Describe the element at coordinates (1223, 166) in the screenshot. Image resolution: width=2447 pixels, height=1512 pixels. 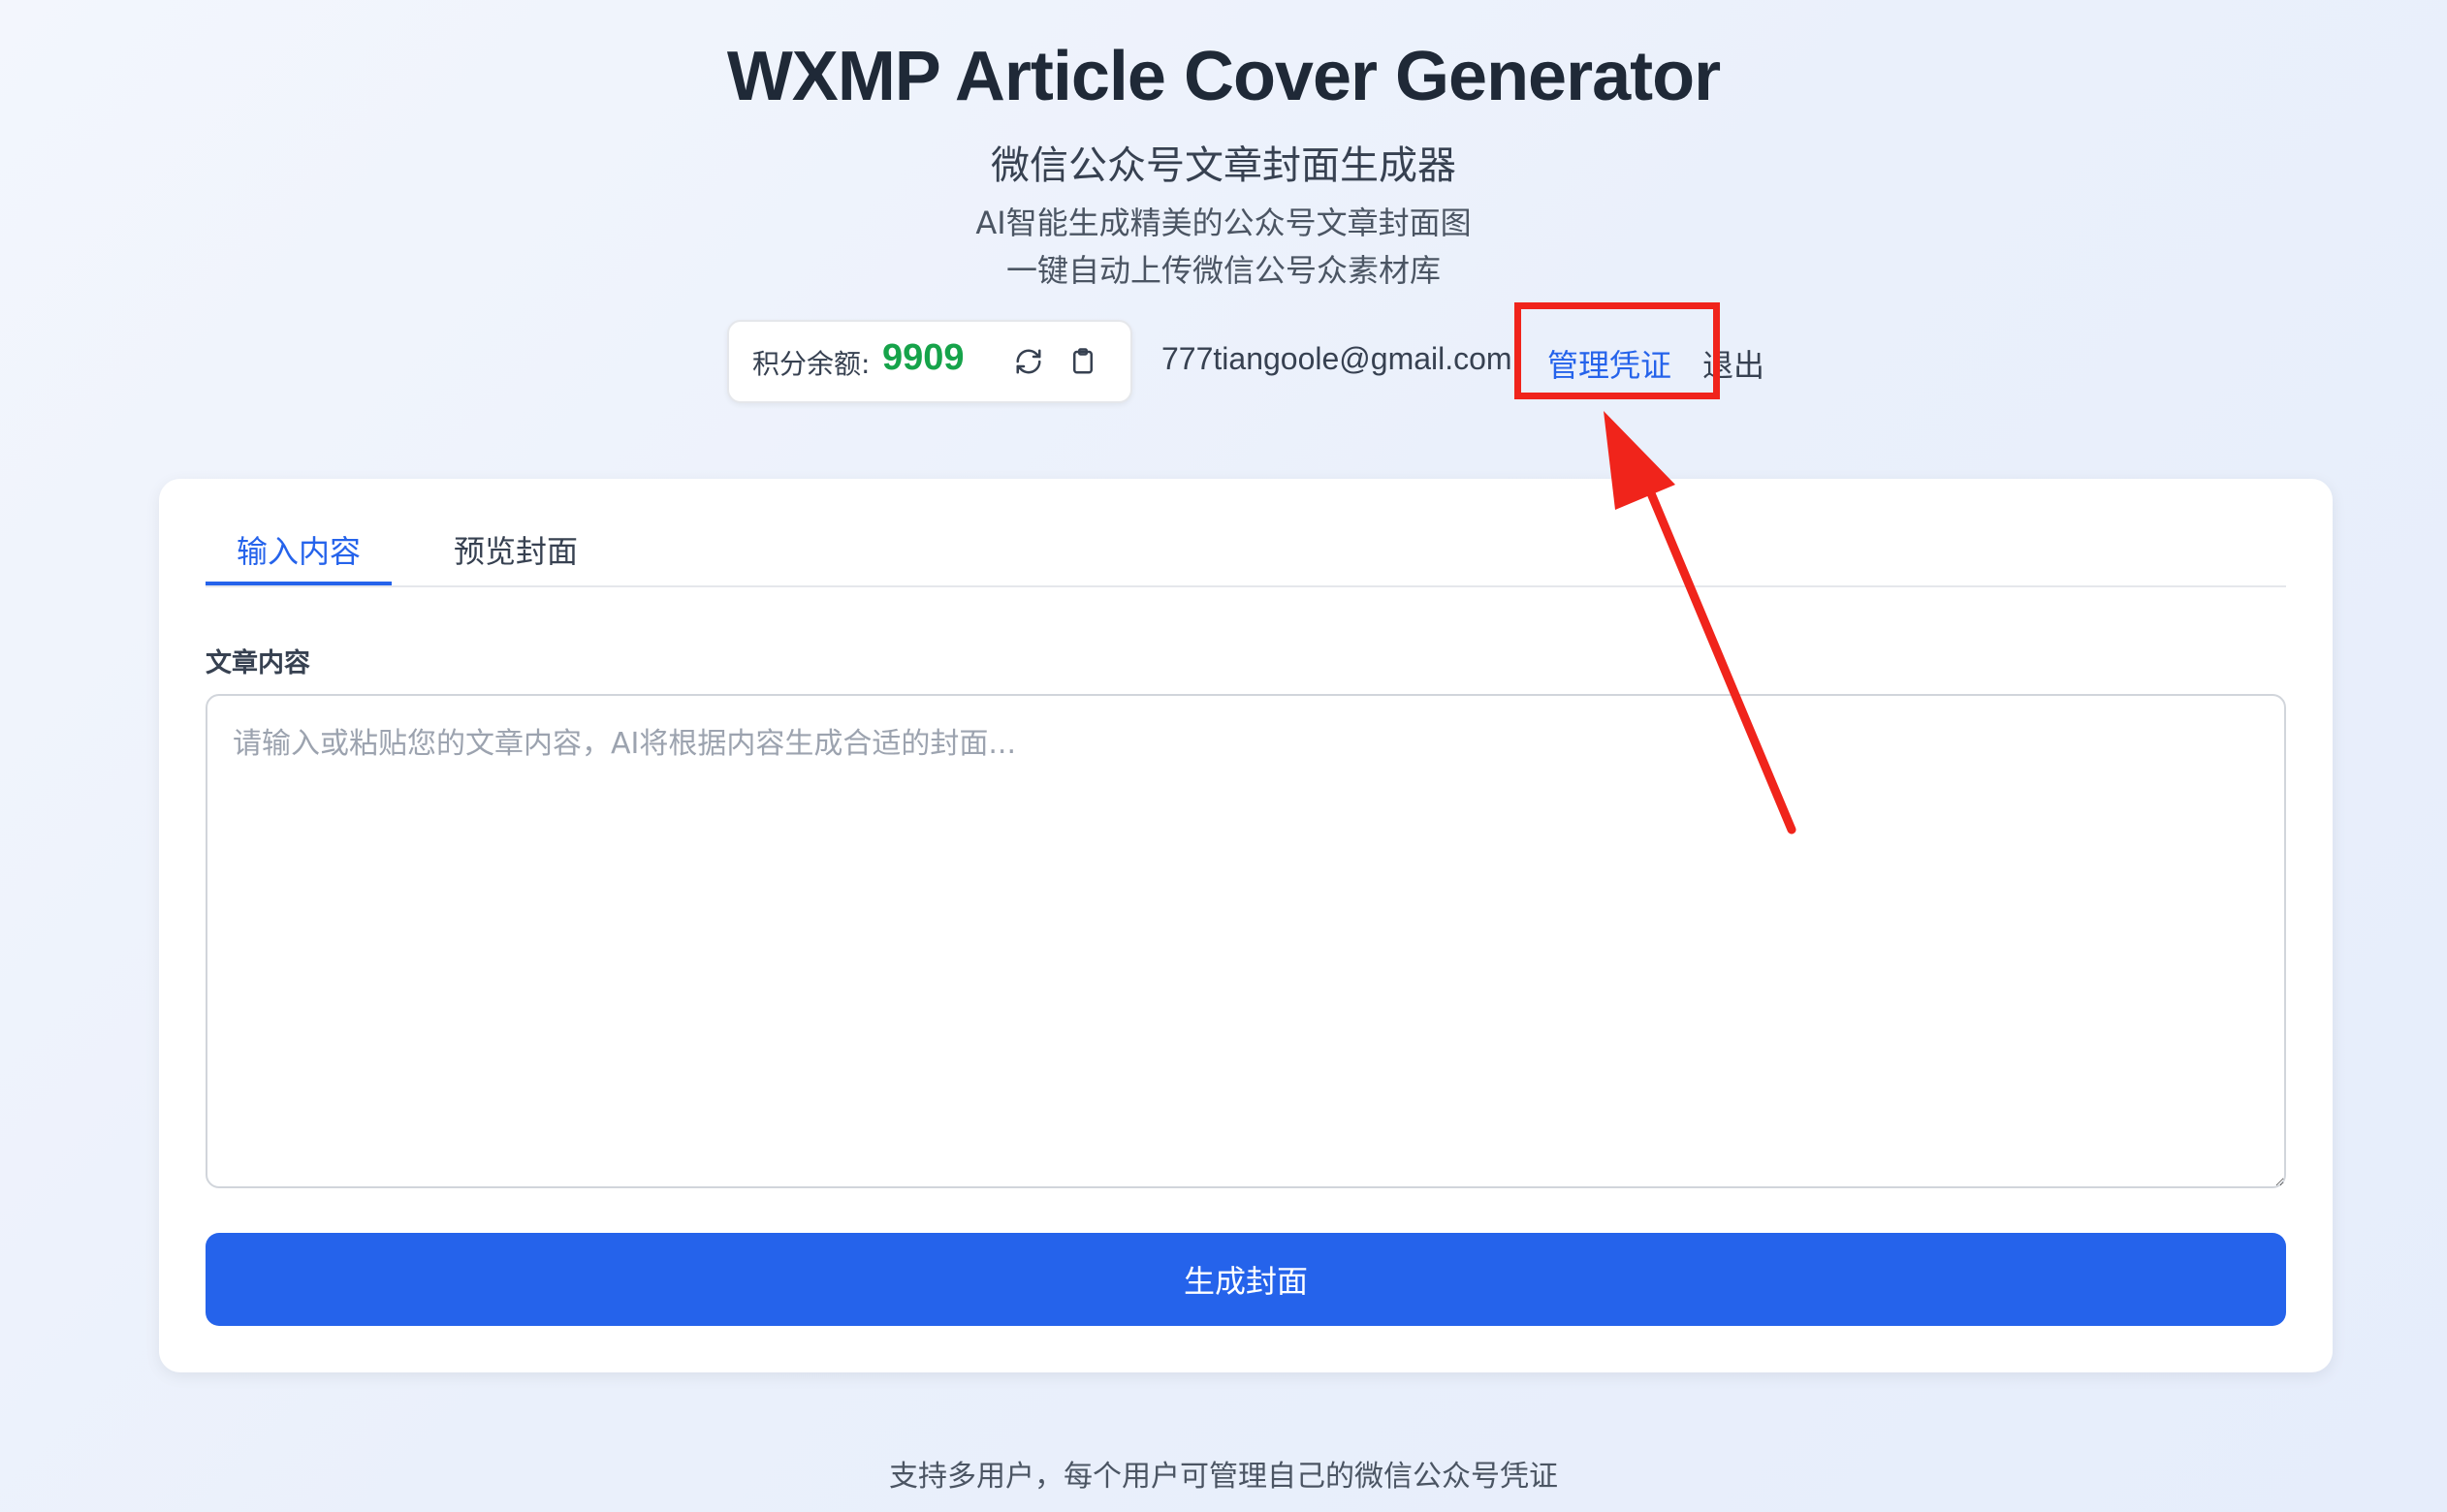
I see `page-subtitle: 微信公众号文章封面生成器` at that location.